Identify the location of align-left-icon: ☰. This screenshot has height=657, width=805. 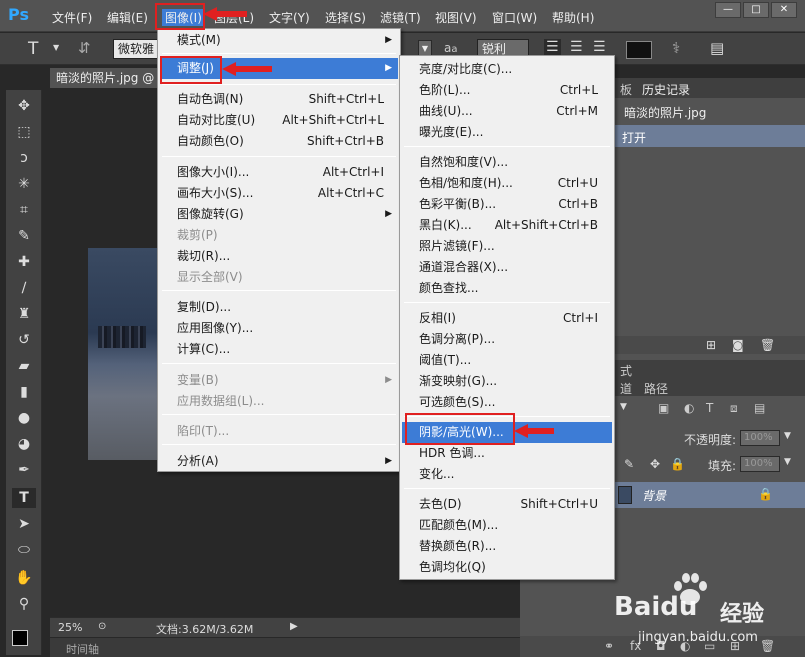
(552, 47).